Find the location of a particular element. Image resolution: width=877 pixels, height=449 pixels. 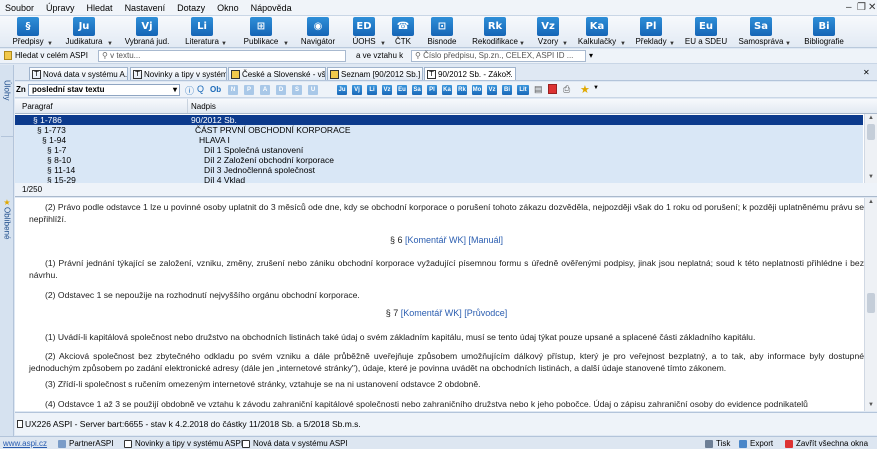

document-scrollbar: ▲ ▼ is located at coordinates (870, 304).